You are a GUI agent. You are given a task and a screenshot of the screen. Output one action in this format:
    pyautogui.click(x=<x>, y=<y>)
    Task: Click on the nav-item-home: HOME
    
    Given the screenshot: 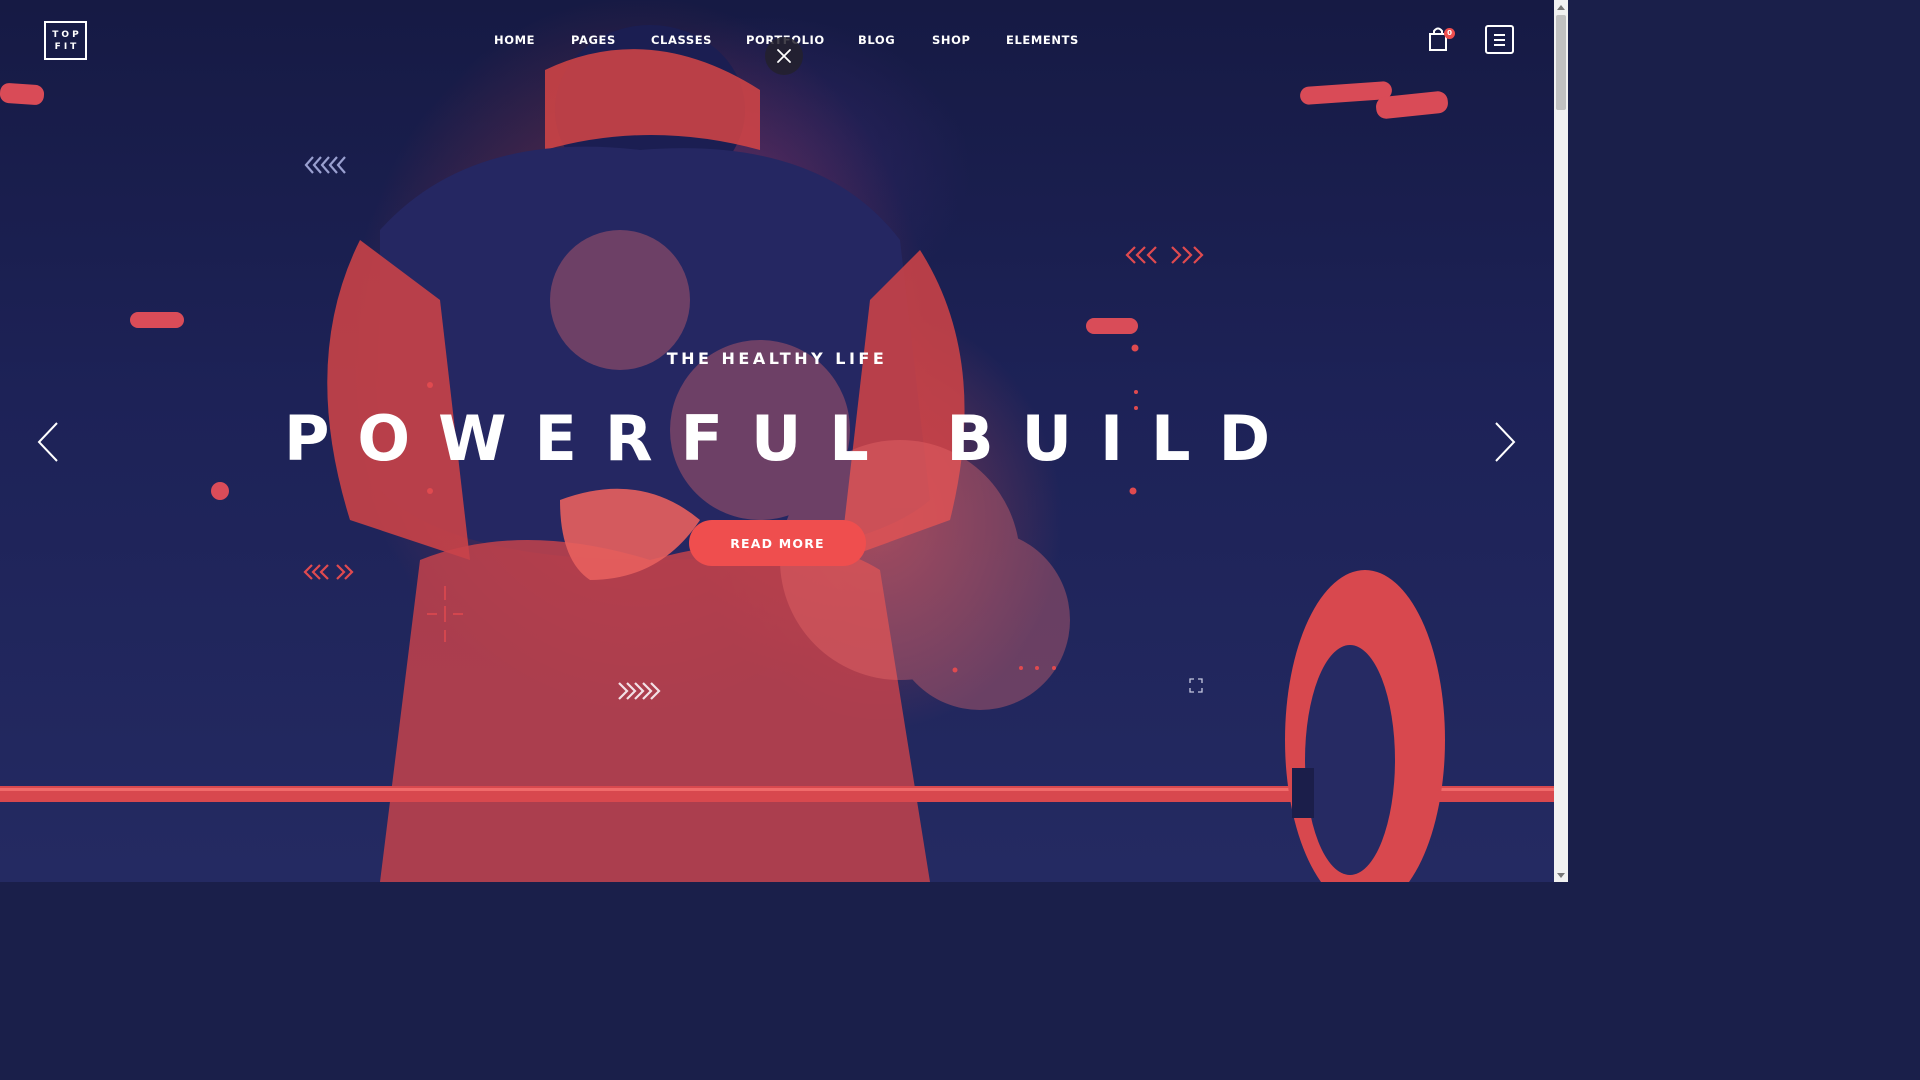 What is the action you would take?
    pyautogui.click(x=514, y=40)
    